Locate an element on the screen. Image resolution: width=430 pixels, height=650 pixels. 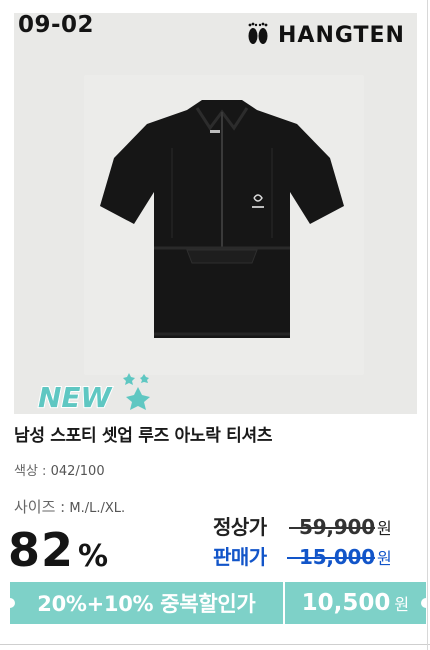
coupon-text: 20%+10% 중복할인가 is located at coordinates (146, 604).